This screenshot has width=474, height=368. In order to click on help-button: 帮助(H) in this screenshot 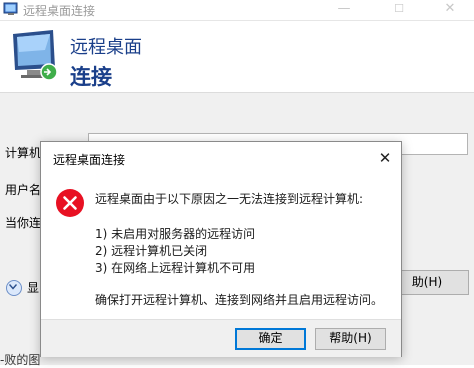, I will do `click(350, 339)`.